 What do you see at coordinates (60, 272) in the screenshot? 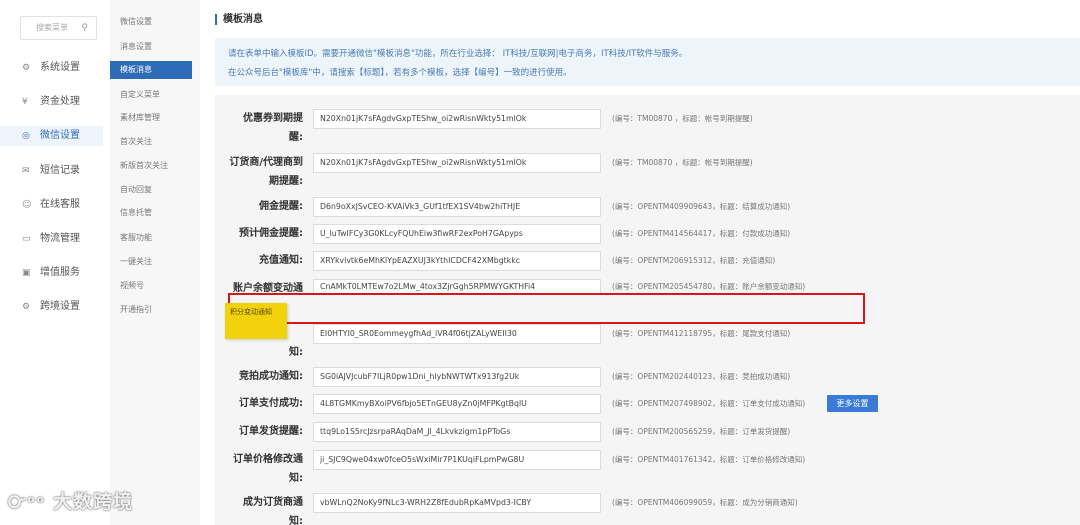
I see `sidebar-item-label: 增值服务` at bounding box center [60, 272].